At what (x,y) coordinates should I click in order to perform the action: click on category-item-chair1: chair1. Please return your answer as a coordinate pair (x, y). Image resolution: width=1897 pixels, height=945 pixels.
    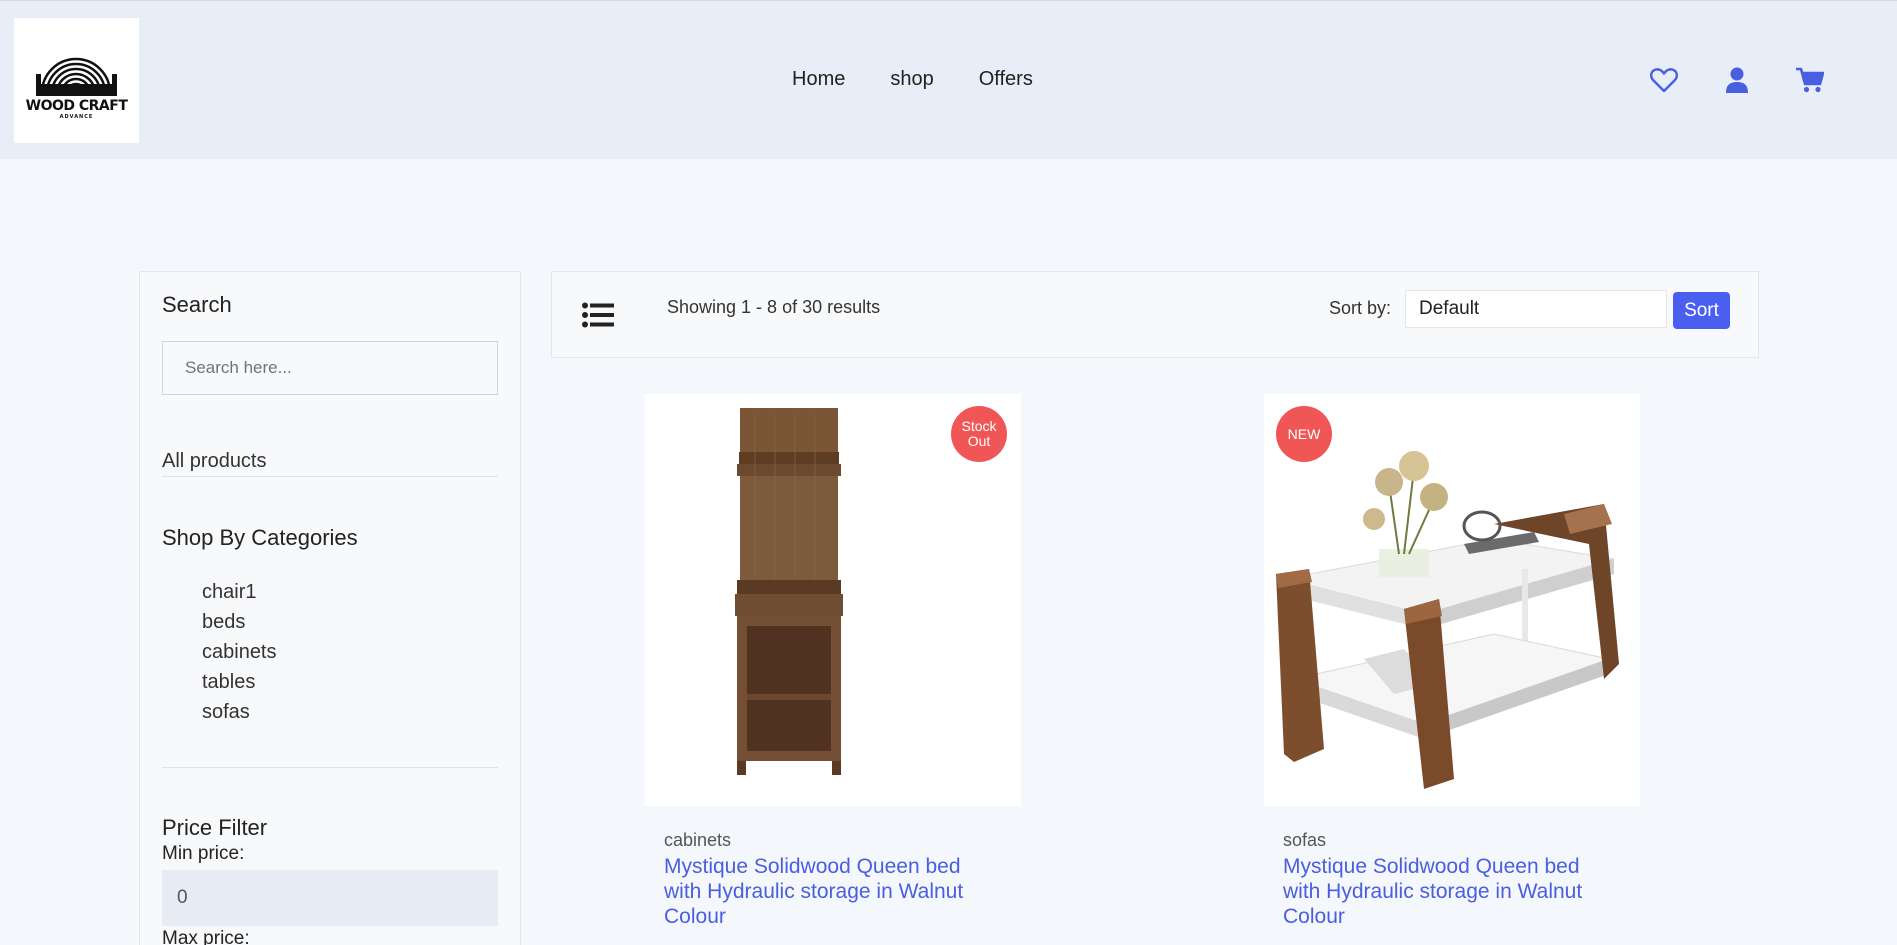
    Looking at the image, I should click on (239, 592).